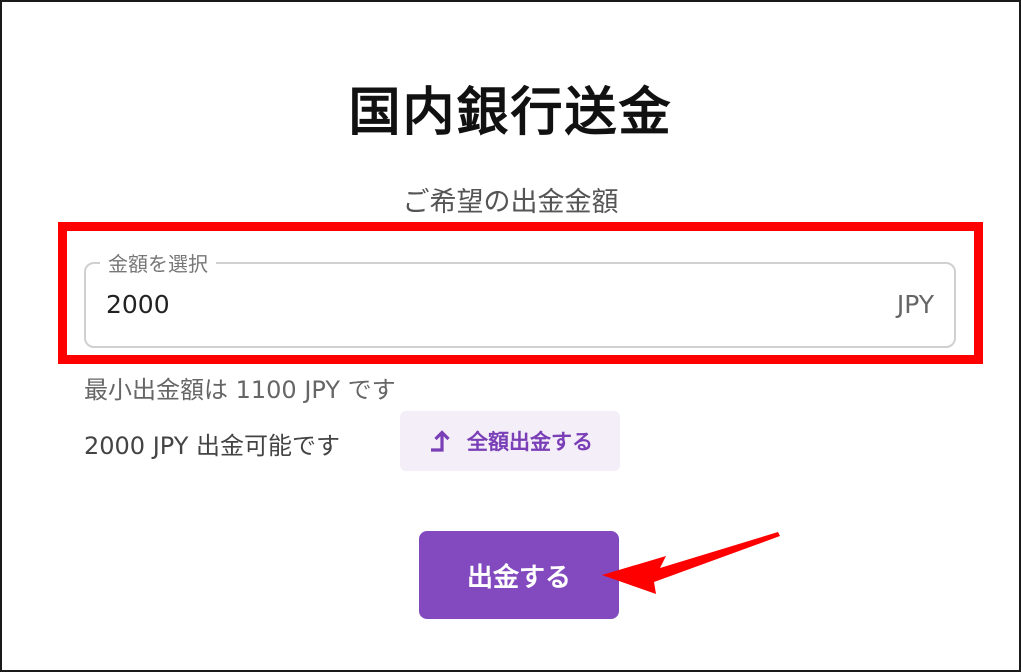 Image resolution: width=1021 pixels, height=672 pixels. What do you see at coordinates (518, 577) in the screenshot?
I see `submit-label: 出金する` at bounding box center [518, 577].